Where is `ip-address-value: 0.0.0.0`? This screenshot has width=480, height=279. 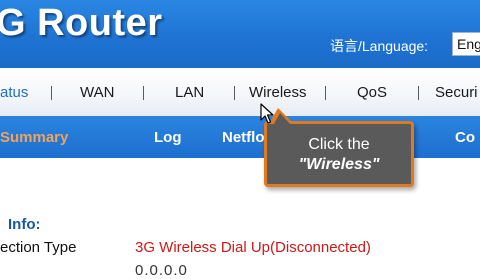
ip-address-value: 0.0.0.0 is located at coordinates (161, 270).